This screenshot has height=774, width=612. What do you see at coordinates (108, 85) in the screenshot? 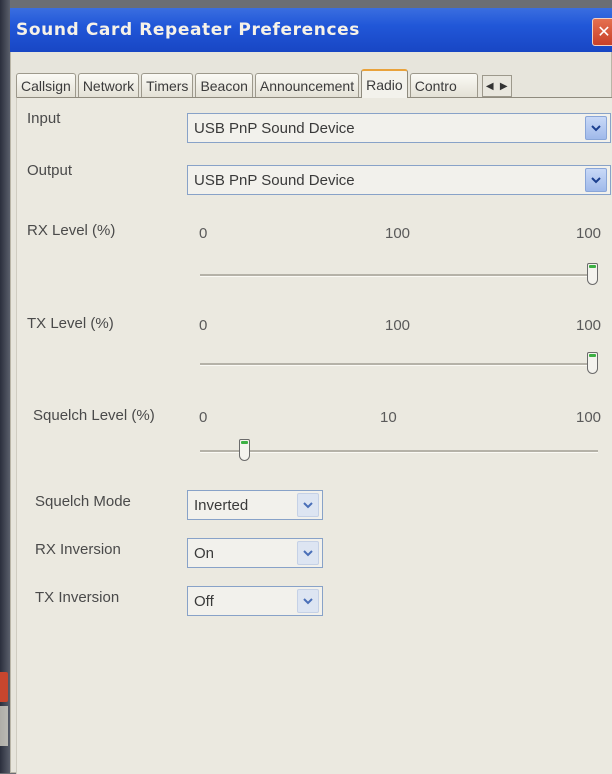
I see `tab-network: Network` at bounding box center [108, 85].